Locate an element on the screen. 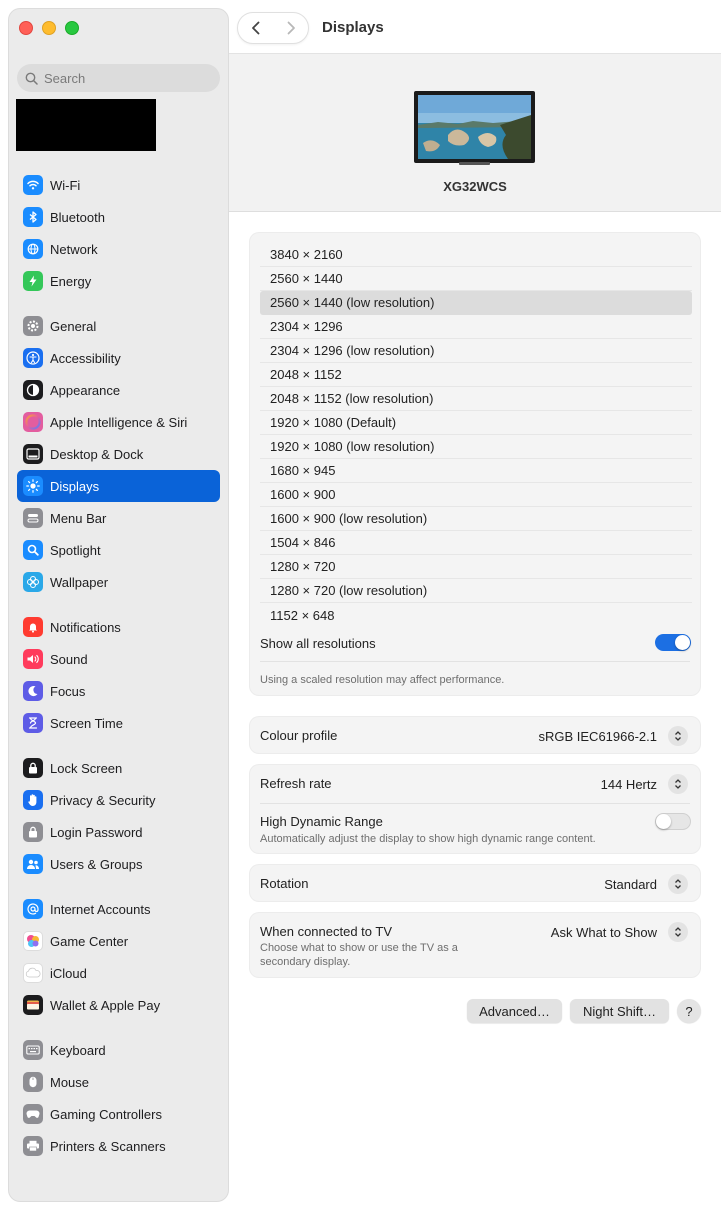 The height and width of the screenshot is (1210, 721). sidebar-item-label: Displays is located at coordinates (75, 486).